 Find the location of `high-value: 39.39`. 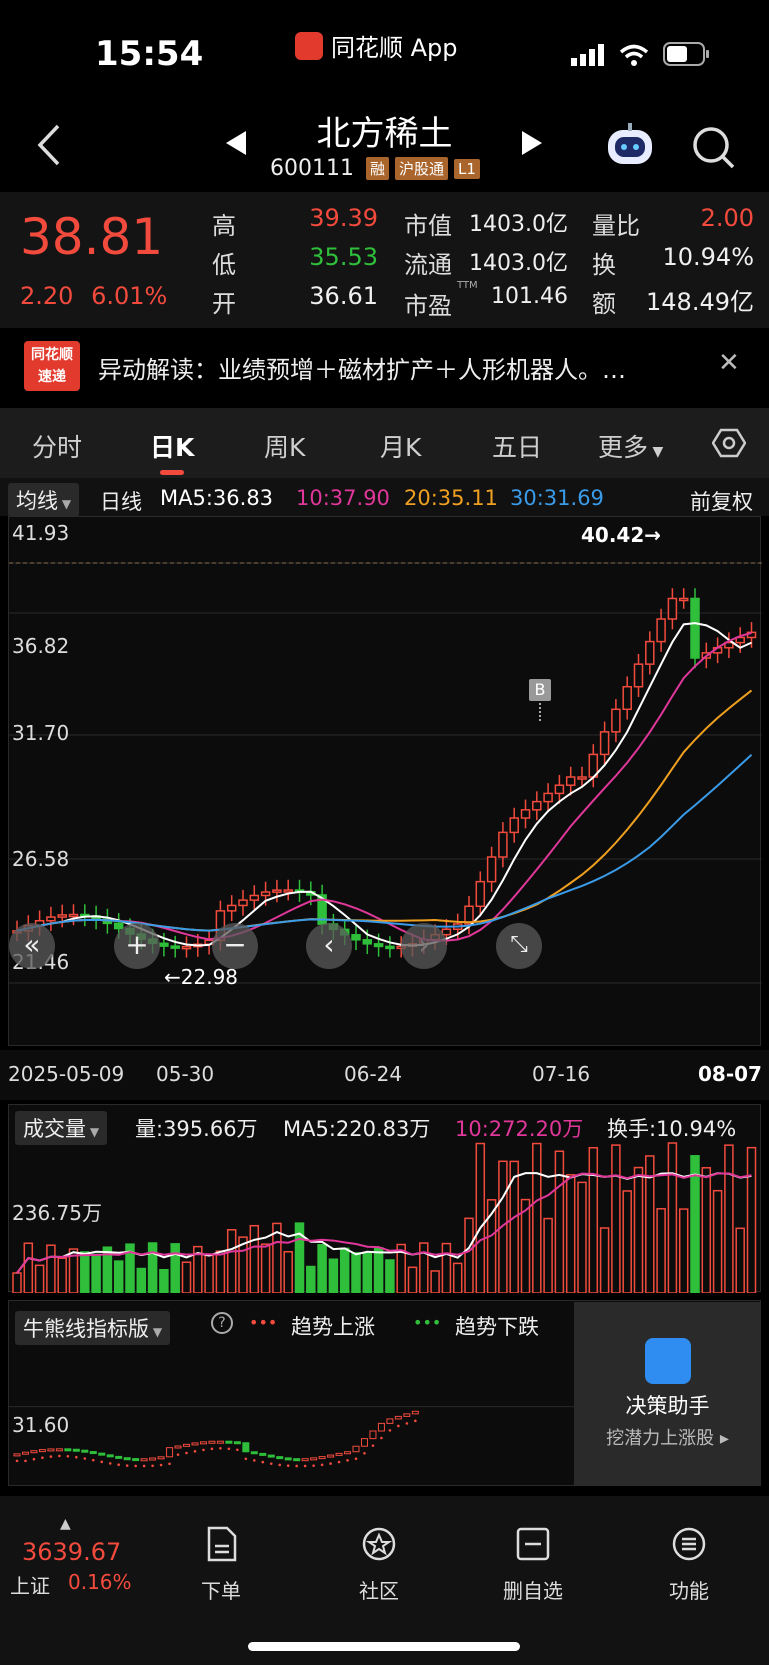

high-value: 39.39 is located at coordinates (343, 218).